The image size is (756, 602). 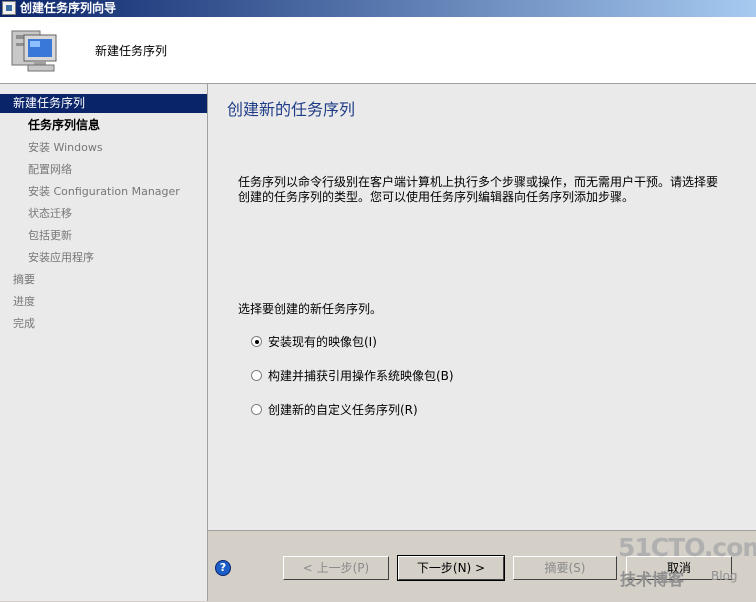 What do you see at coordinates (451, 568) in the screenshot?
I see `next-button: 下一步(N) >` at bounding box center [451, 568].